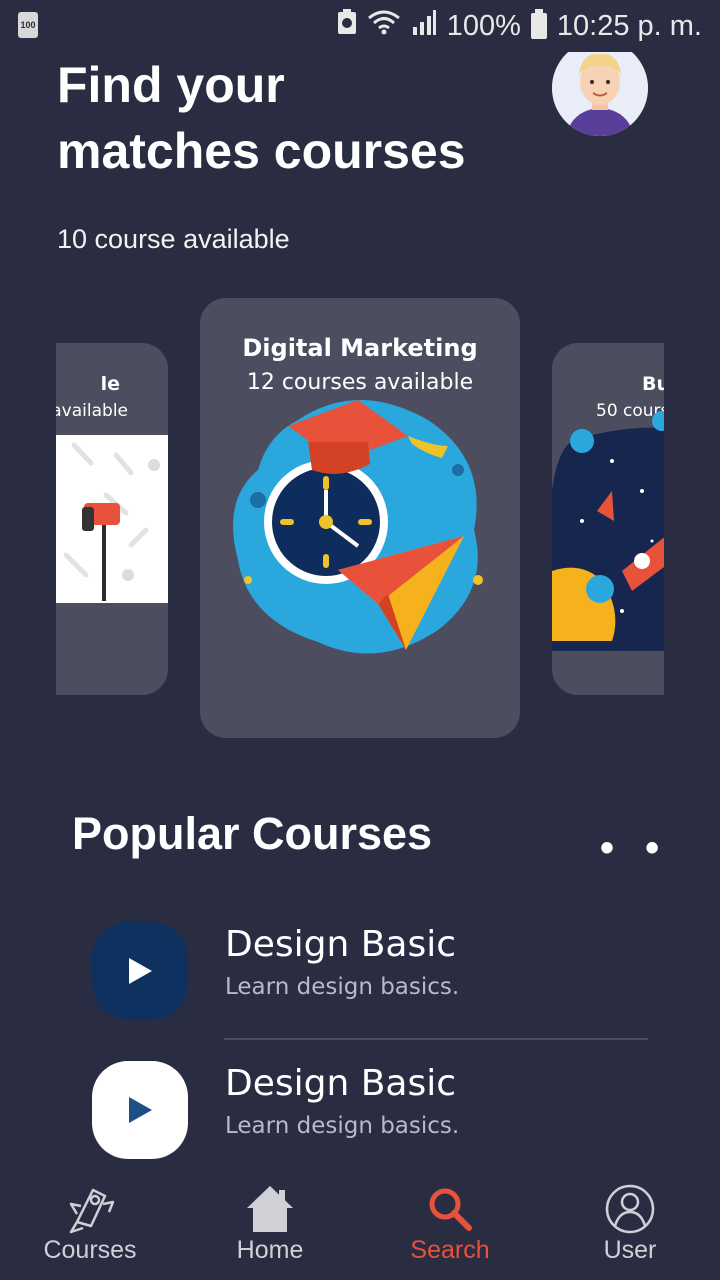 Image resolution: width=720 pixels, height=1280 pixels. I want to click on course-item-1: Design Basic Learn design basics., so click(372, 974).